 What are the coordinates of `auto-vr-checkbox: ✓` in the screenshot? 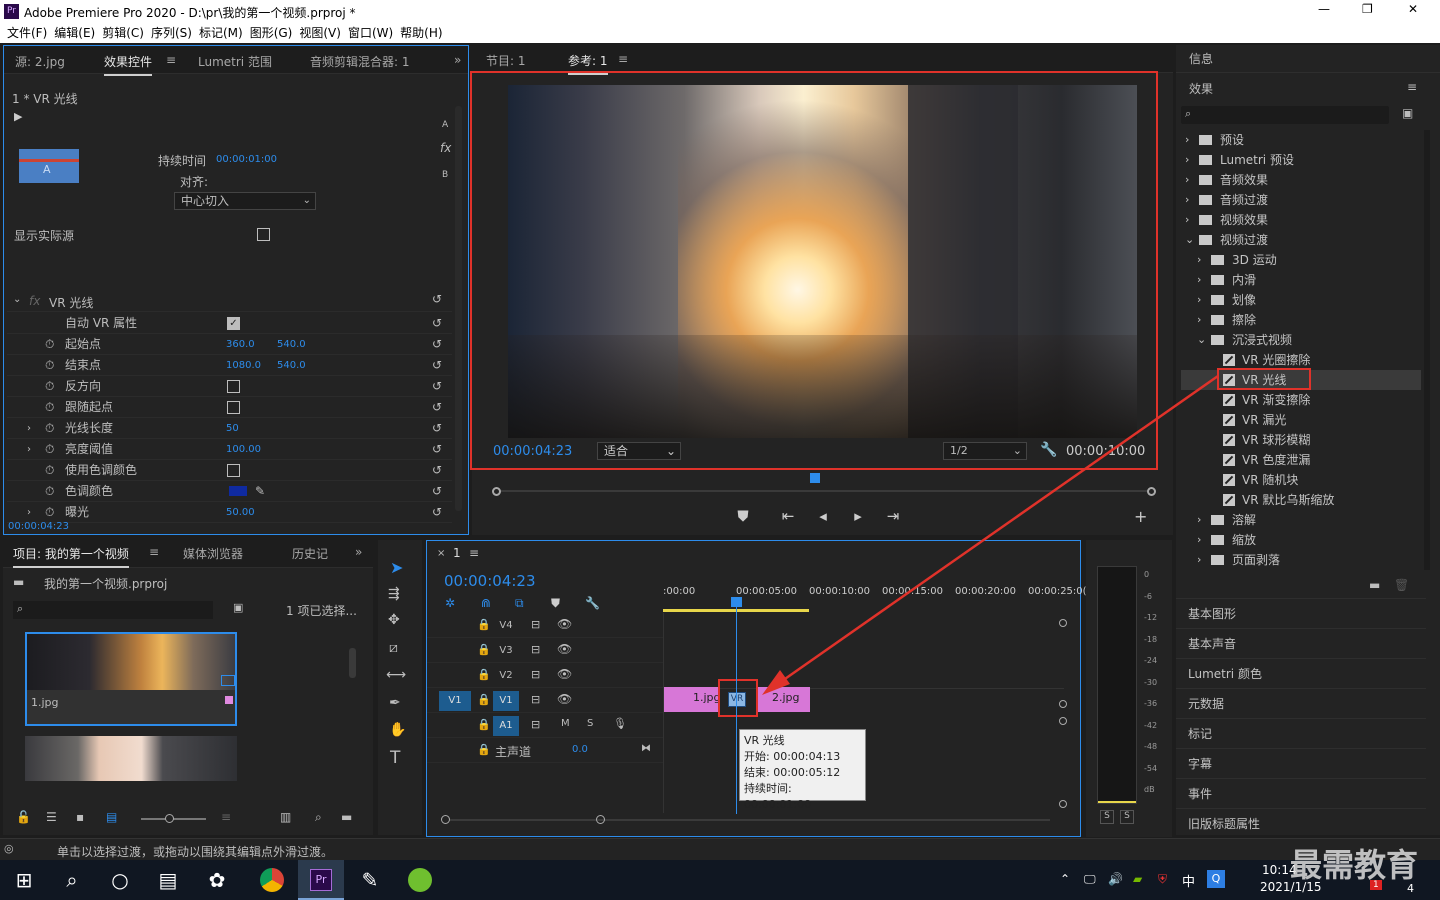 It's located at (233, 323).